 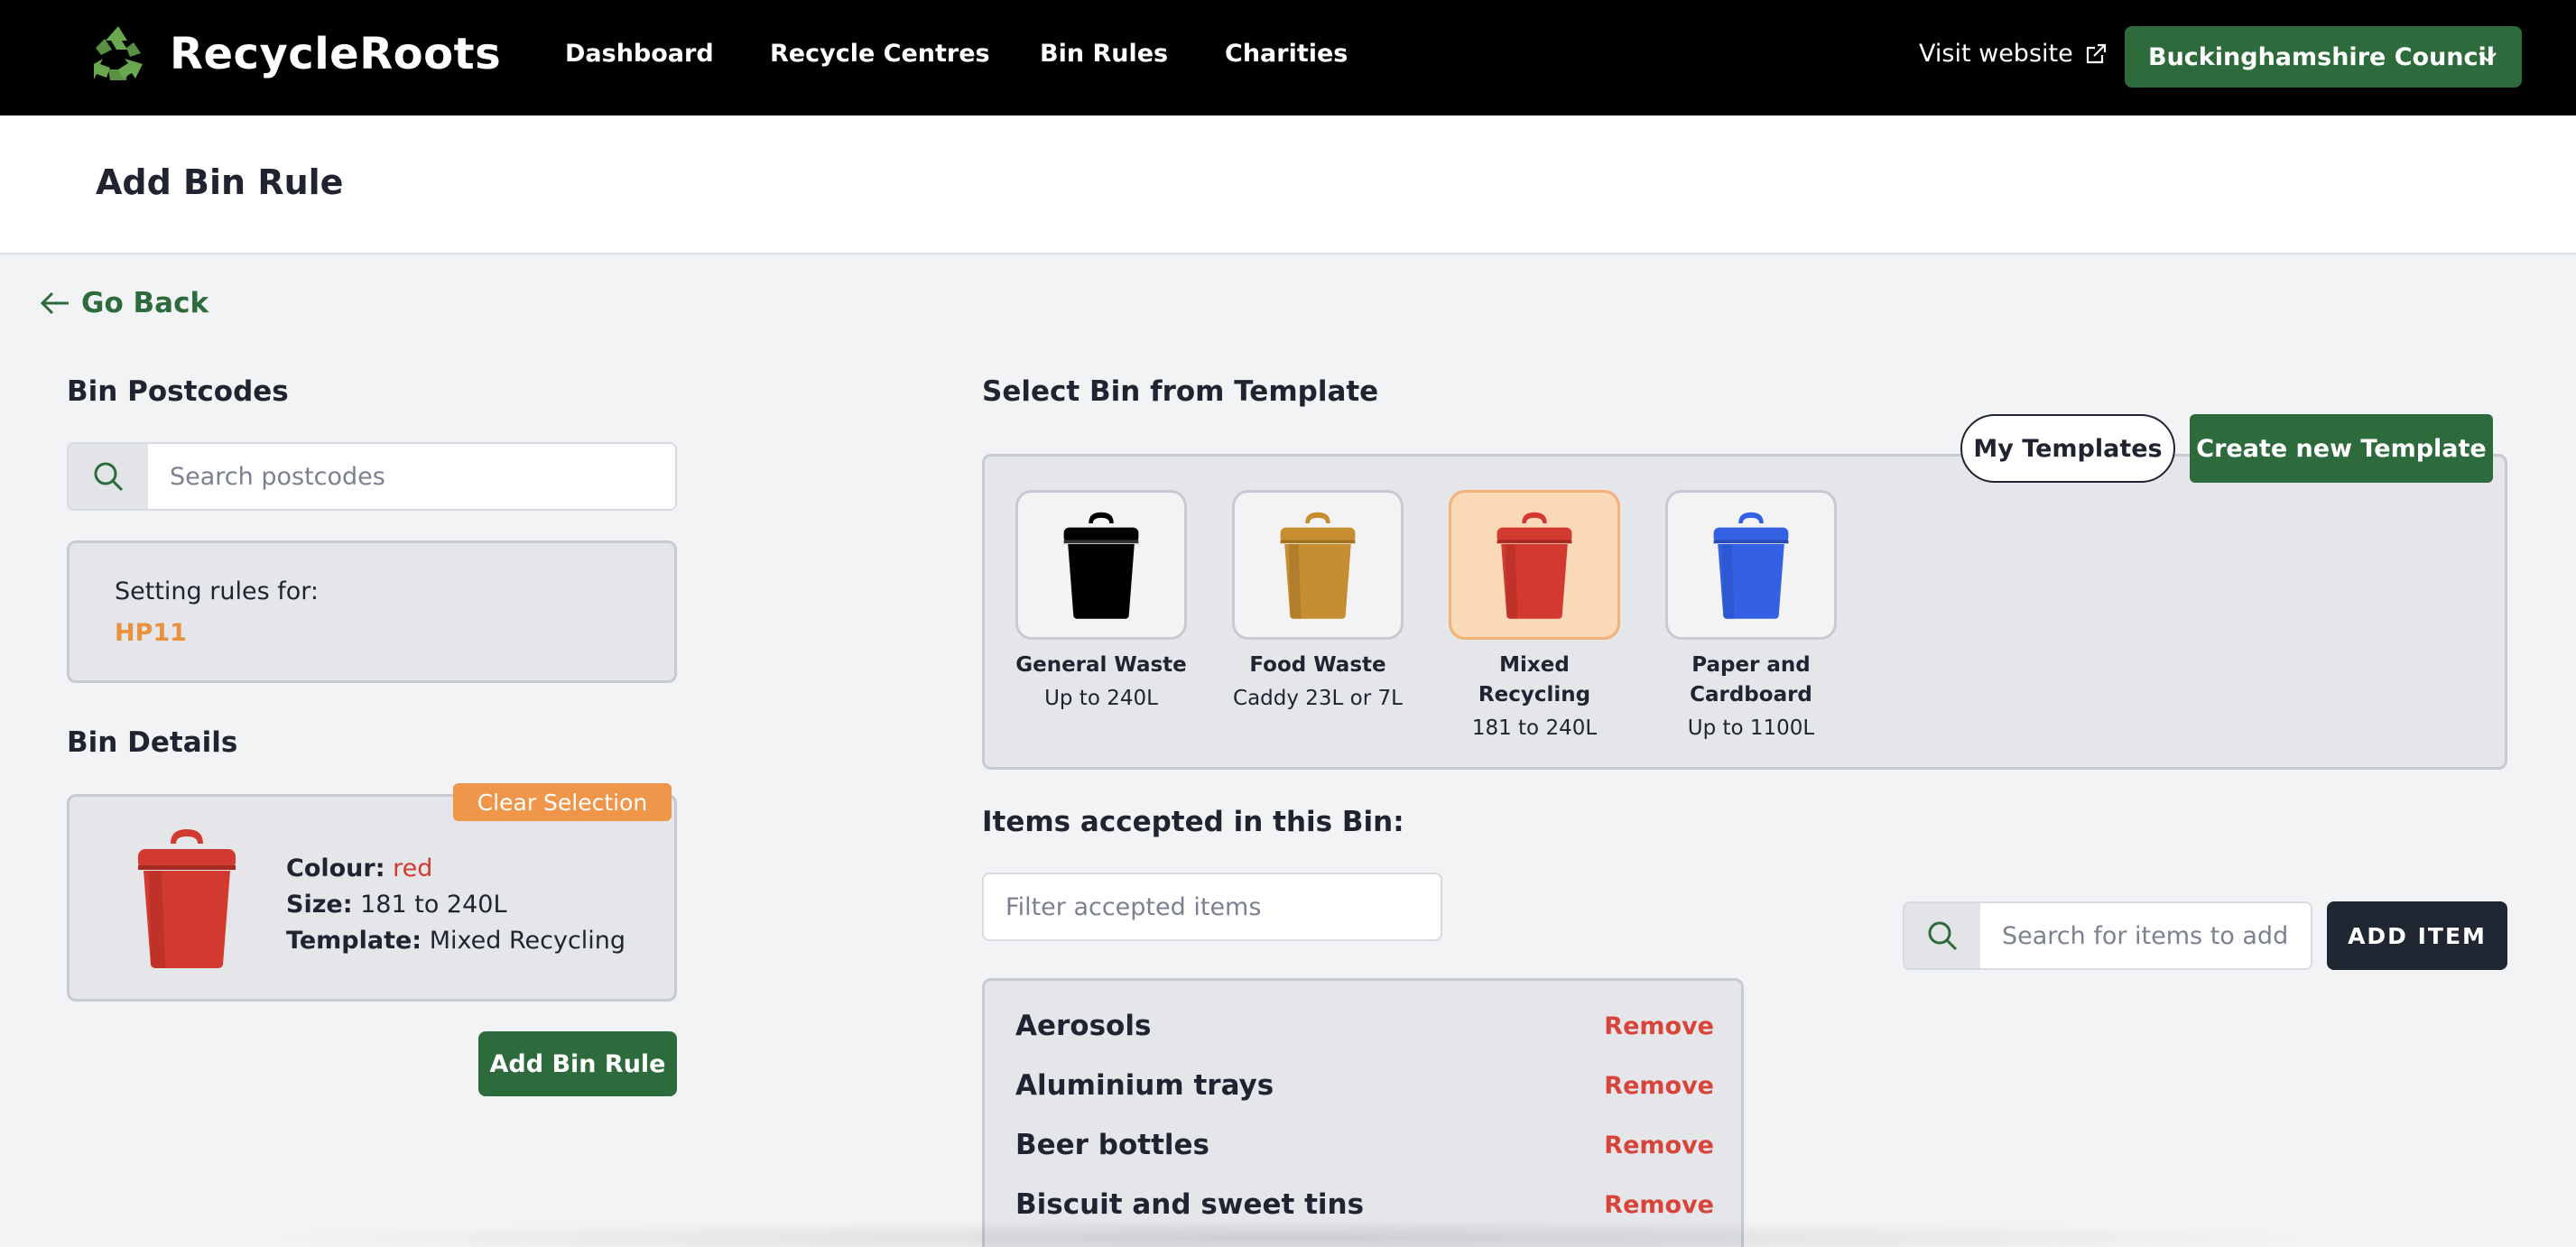 What do you see at coordinates (2417, 935) in the screenshot?
I see `add-item-button: ADD ITEM` at bounding box center [2417, 935].